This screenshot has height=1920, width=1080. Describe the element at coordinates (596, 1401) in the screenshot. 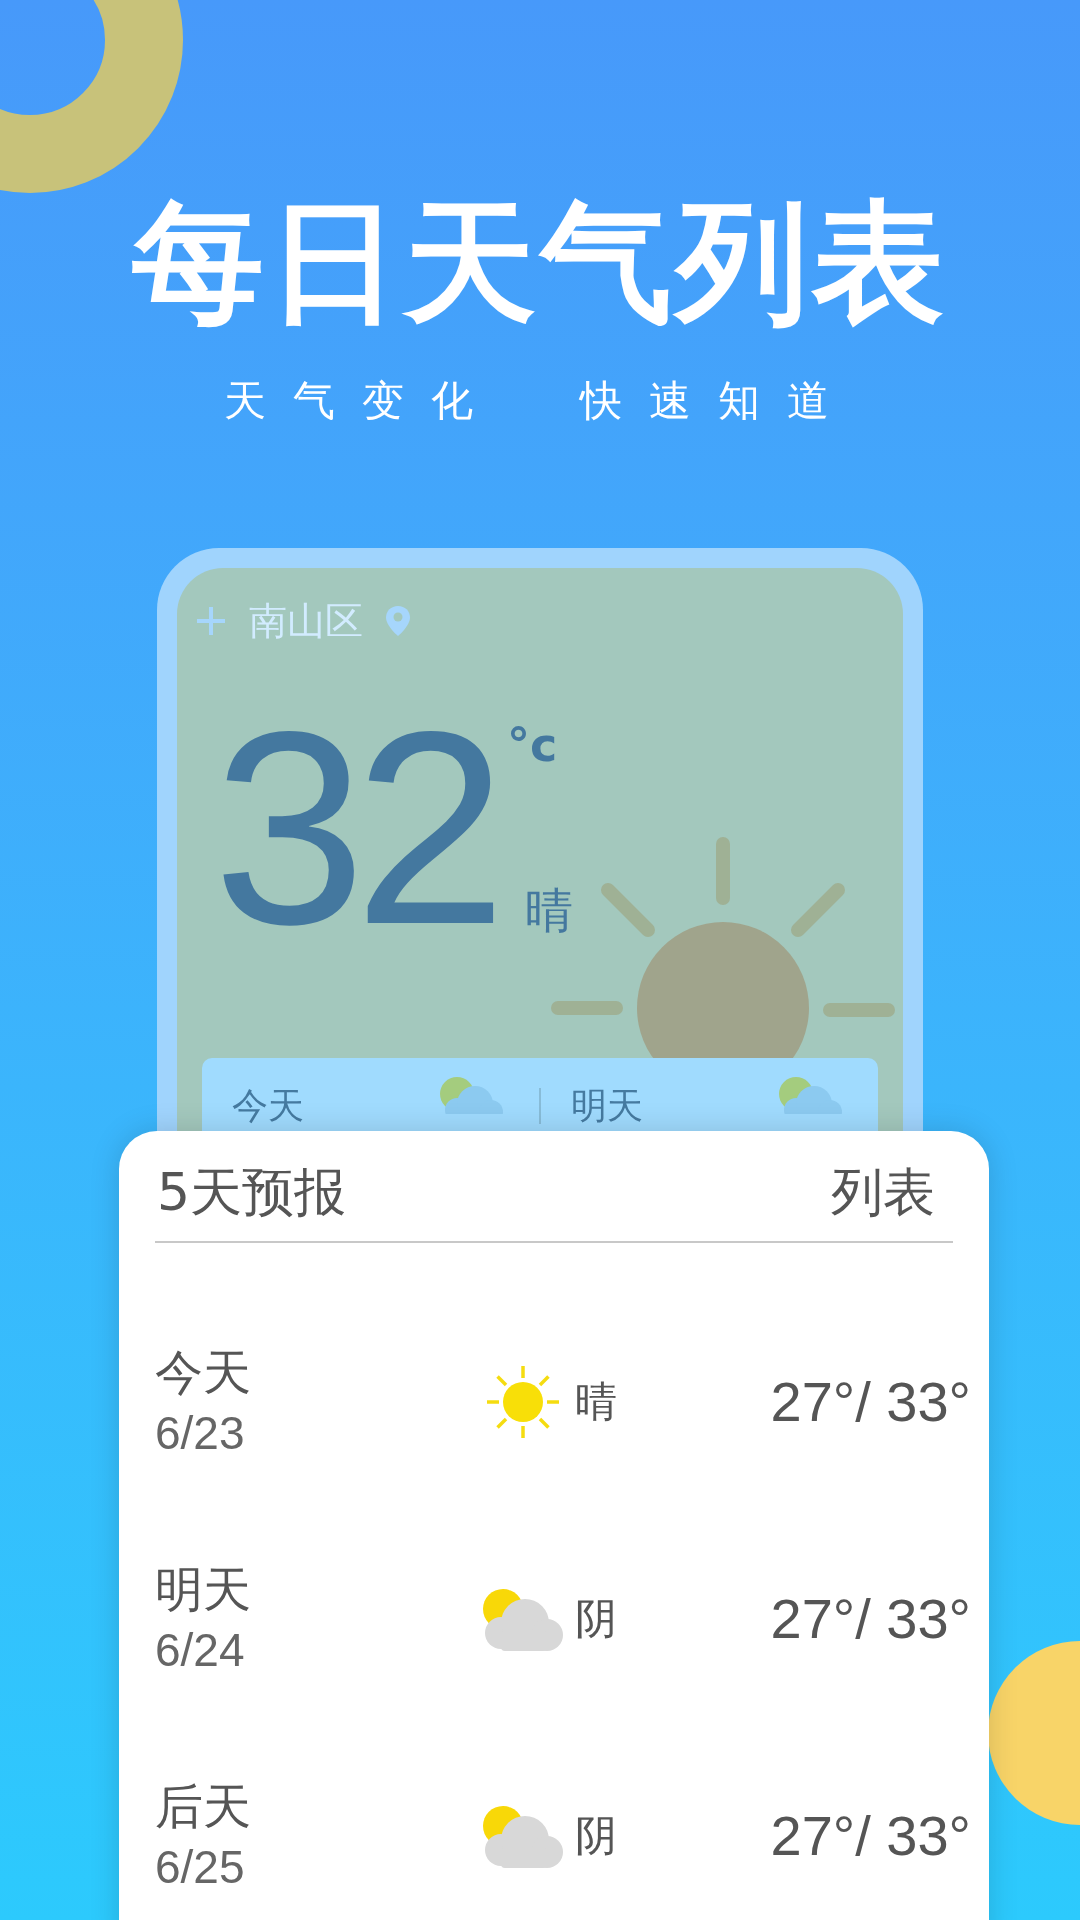

I see `condition-label: 晴` at that location.